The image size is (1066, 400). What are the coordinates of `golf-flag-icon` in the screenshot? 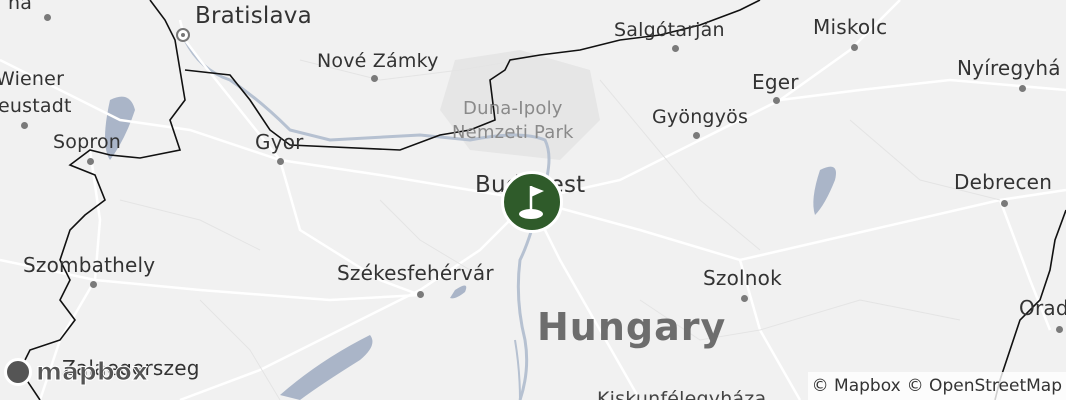 It's located at (531, 202).